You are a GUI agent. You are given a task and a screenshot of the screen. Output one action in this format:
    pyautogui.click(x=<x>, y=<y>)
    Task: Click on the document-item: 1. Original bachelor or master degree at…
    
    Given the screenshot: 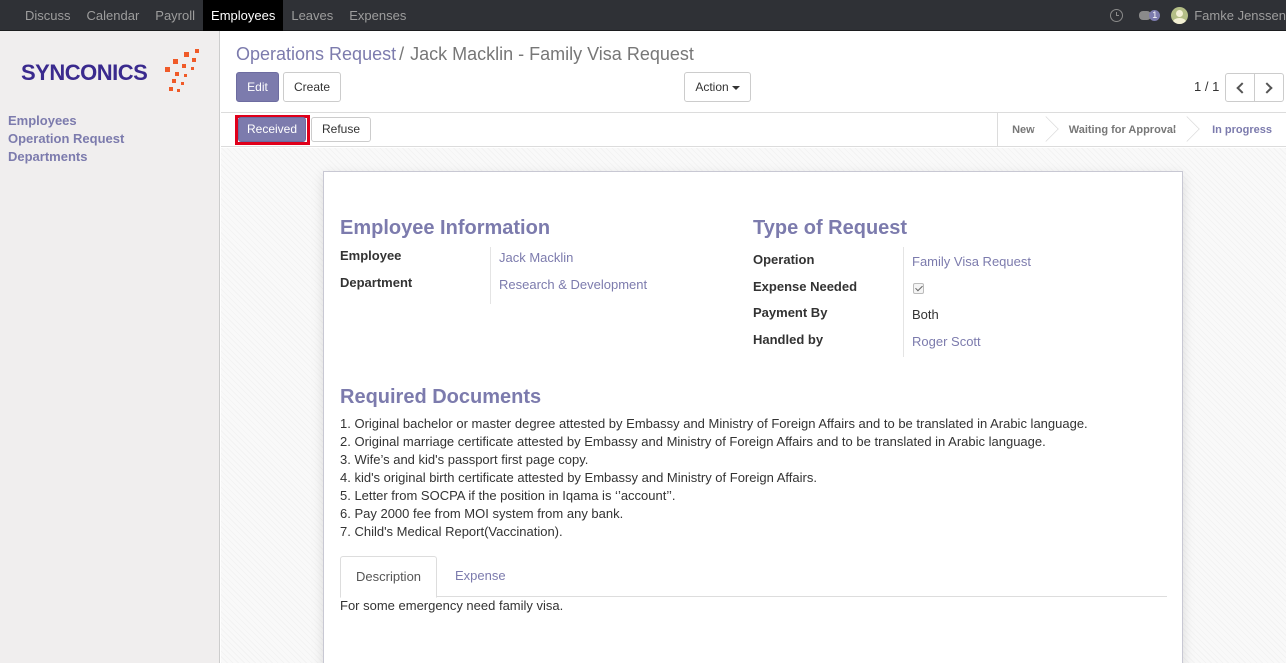 What is the action you would take?
    pyautogui.click(x=714, y=423)
    